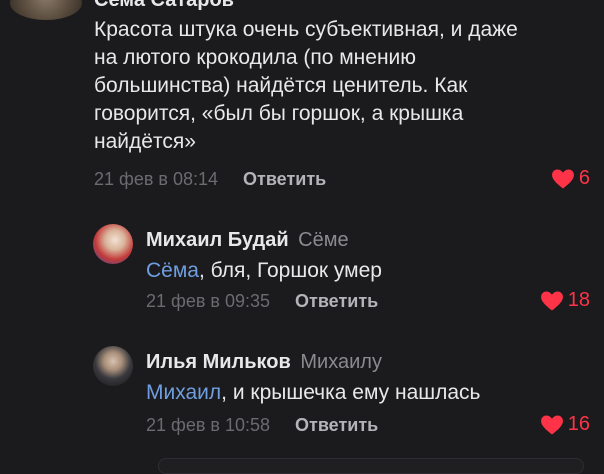  What do you see at coordinates (578, 424) in the screenshot?
I see `like-count: 16` at bounding box center [578, 424].